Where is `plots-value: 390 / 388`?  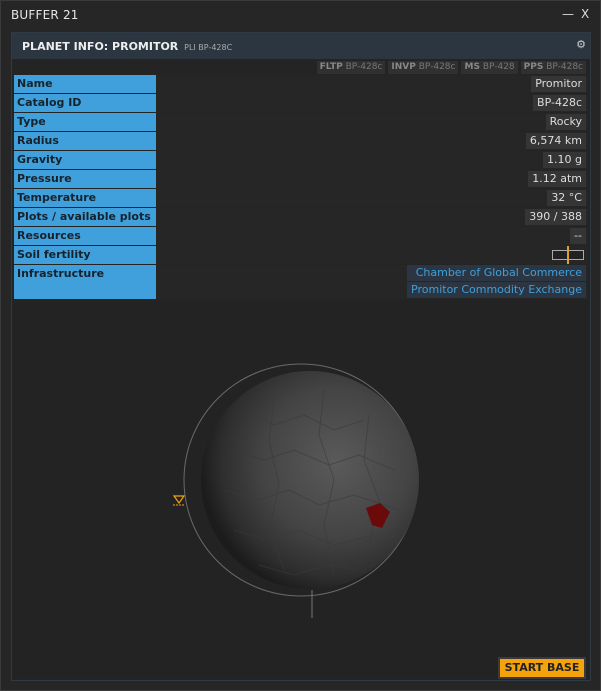 plots-value: 390 / 388 is located at coordinates (555, 217).